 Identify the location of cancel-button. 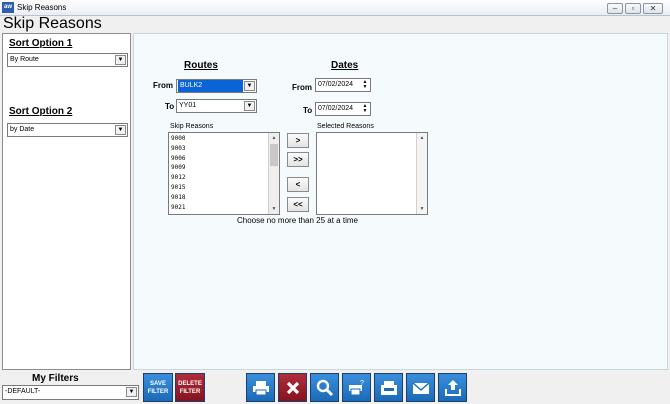
(292, 387).